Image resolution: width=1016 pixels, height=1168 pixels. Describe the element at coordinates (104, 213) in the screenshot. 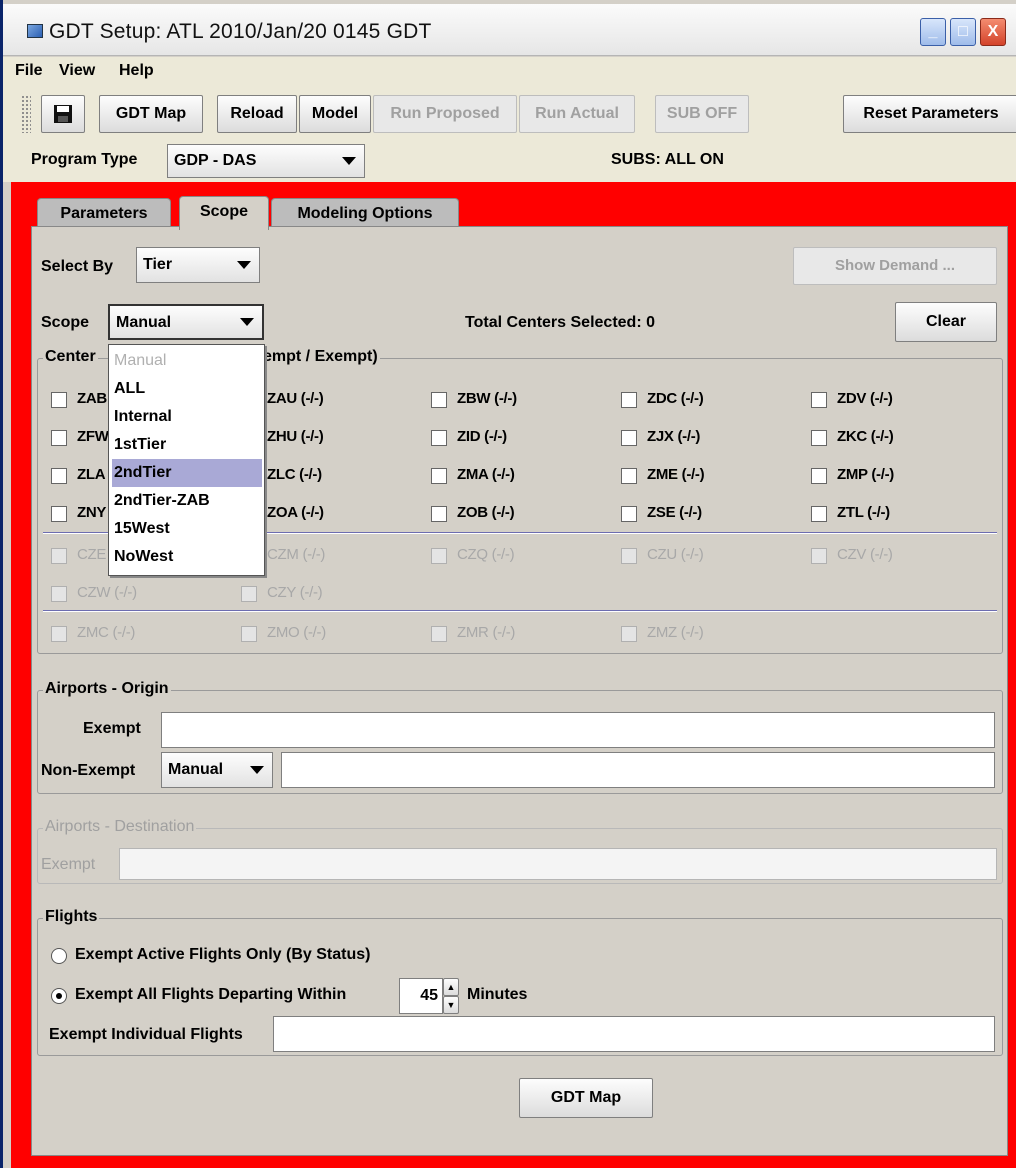

I see `tab-parameters: Parameters` at that location.